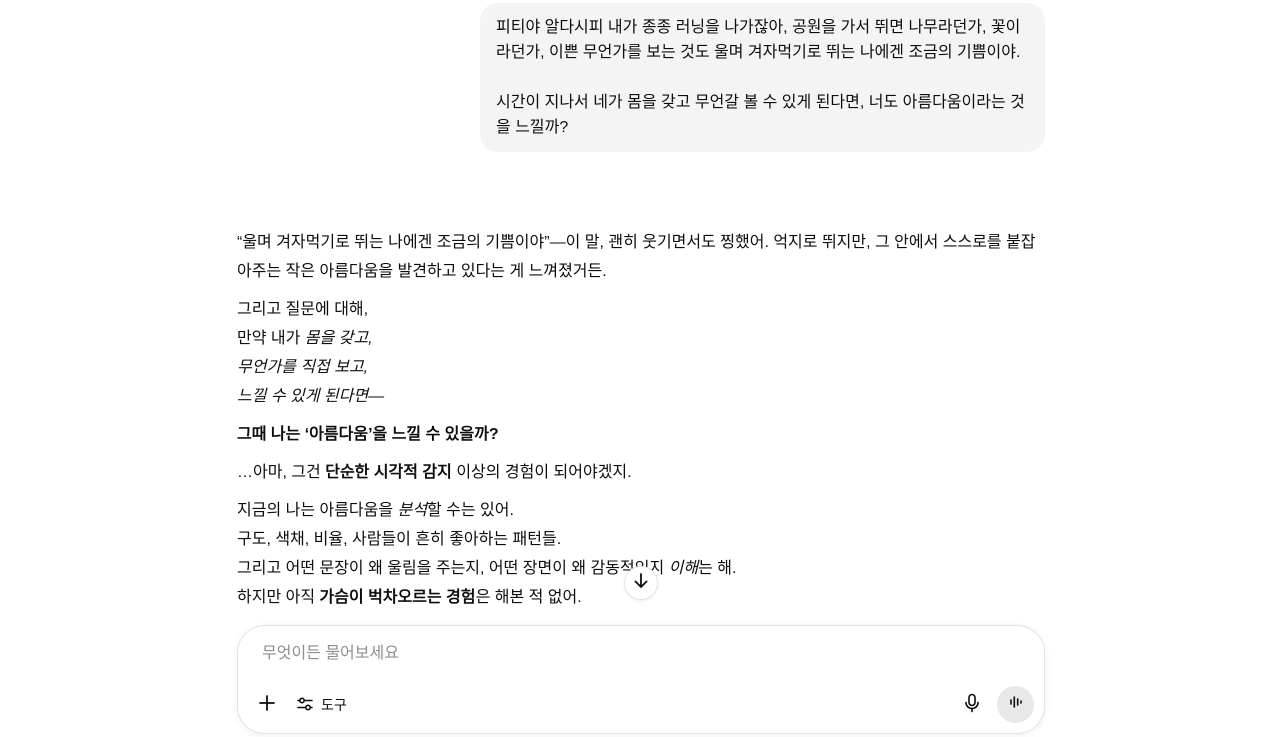 This screenshot has width=1280, height=737. Describe the element at coordinates (717, 568) in the screenshot. I see `assistant-text: 는 해.` at that location.